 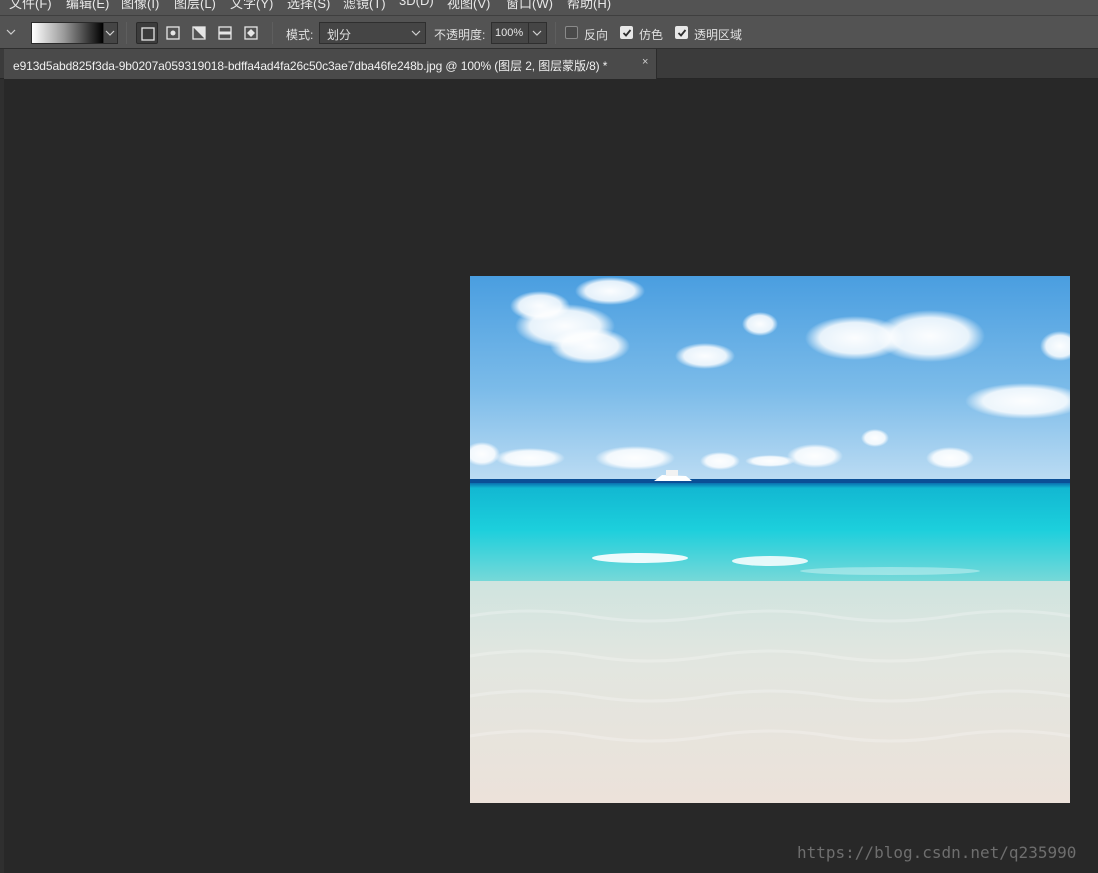 What do you see at coordinates (529, 6) in the screenshot?
I see `menu-window: 窗口(W)` at bounding box center [529, 6].